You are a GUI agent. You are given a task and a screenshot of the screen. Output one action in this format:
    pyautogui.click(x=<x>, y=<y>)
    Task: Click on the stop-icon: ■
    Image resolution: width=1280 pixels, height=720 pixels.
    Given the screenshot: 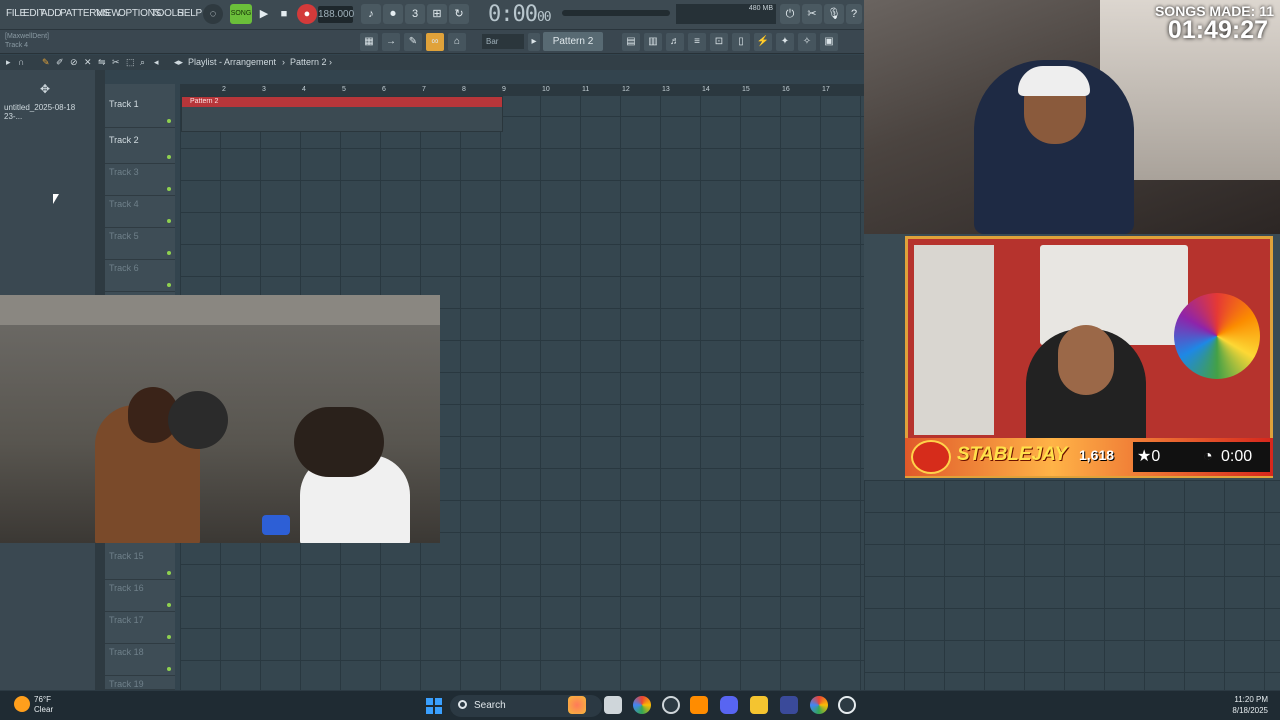 What is the action you would take?
    pyautogui.click(x=284, y=14)
    